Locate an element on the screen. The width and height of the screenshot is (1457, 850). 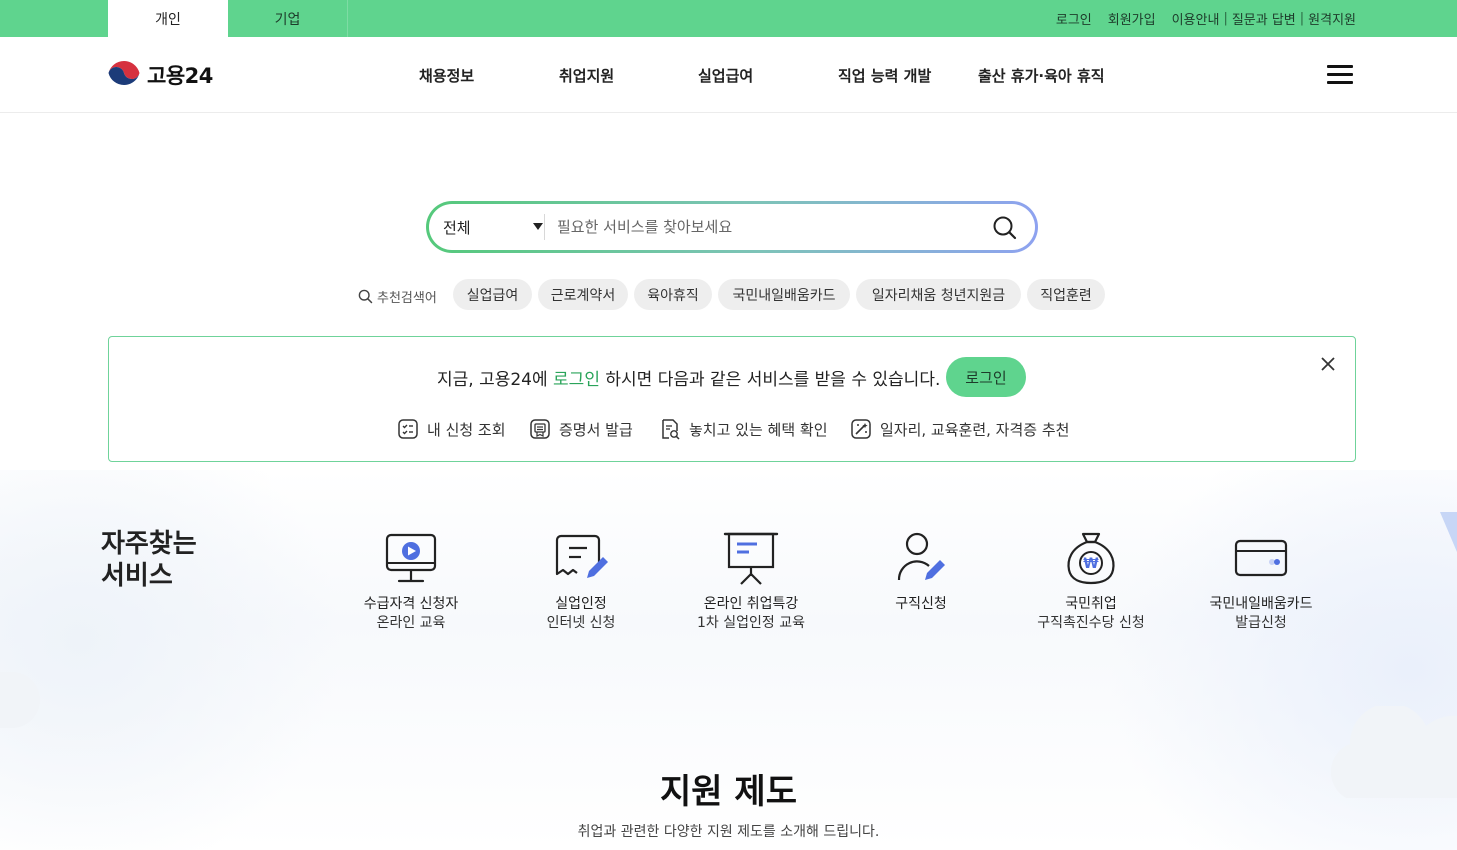
keyword-chip: 국민내일배움카드 is located at coordinates (784, 294).